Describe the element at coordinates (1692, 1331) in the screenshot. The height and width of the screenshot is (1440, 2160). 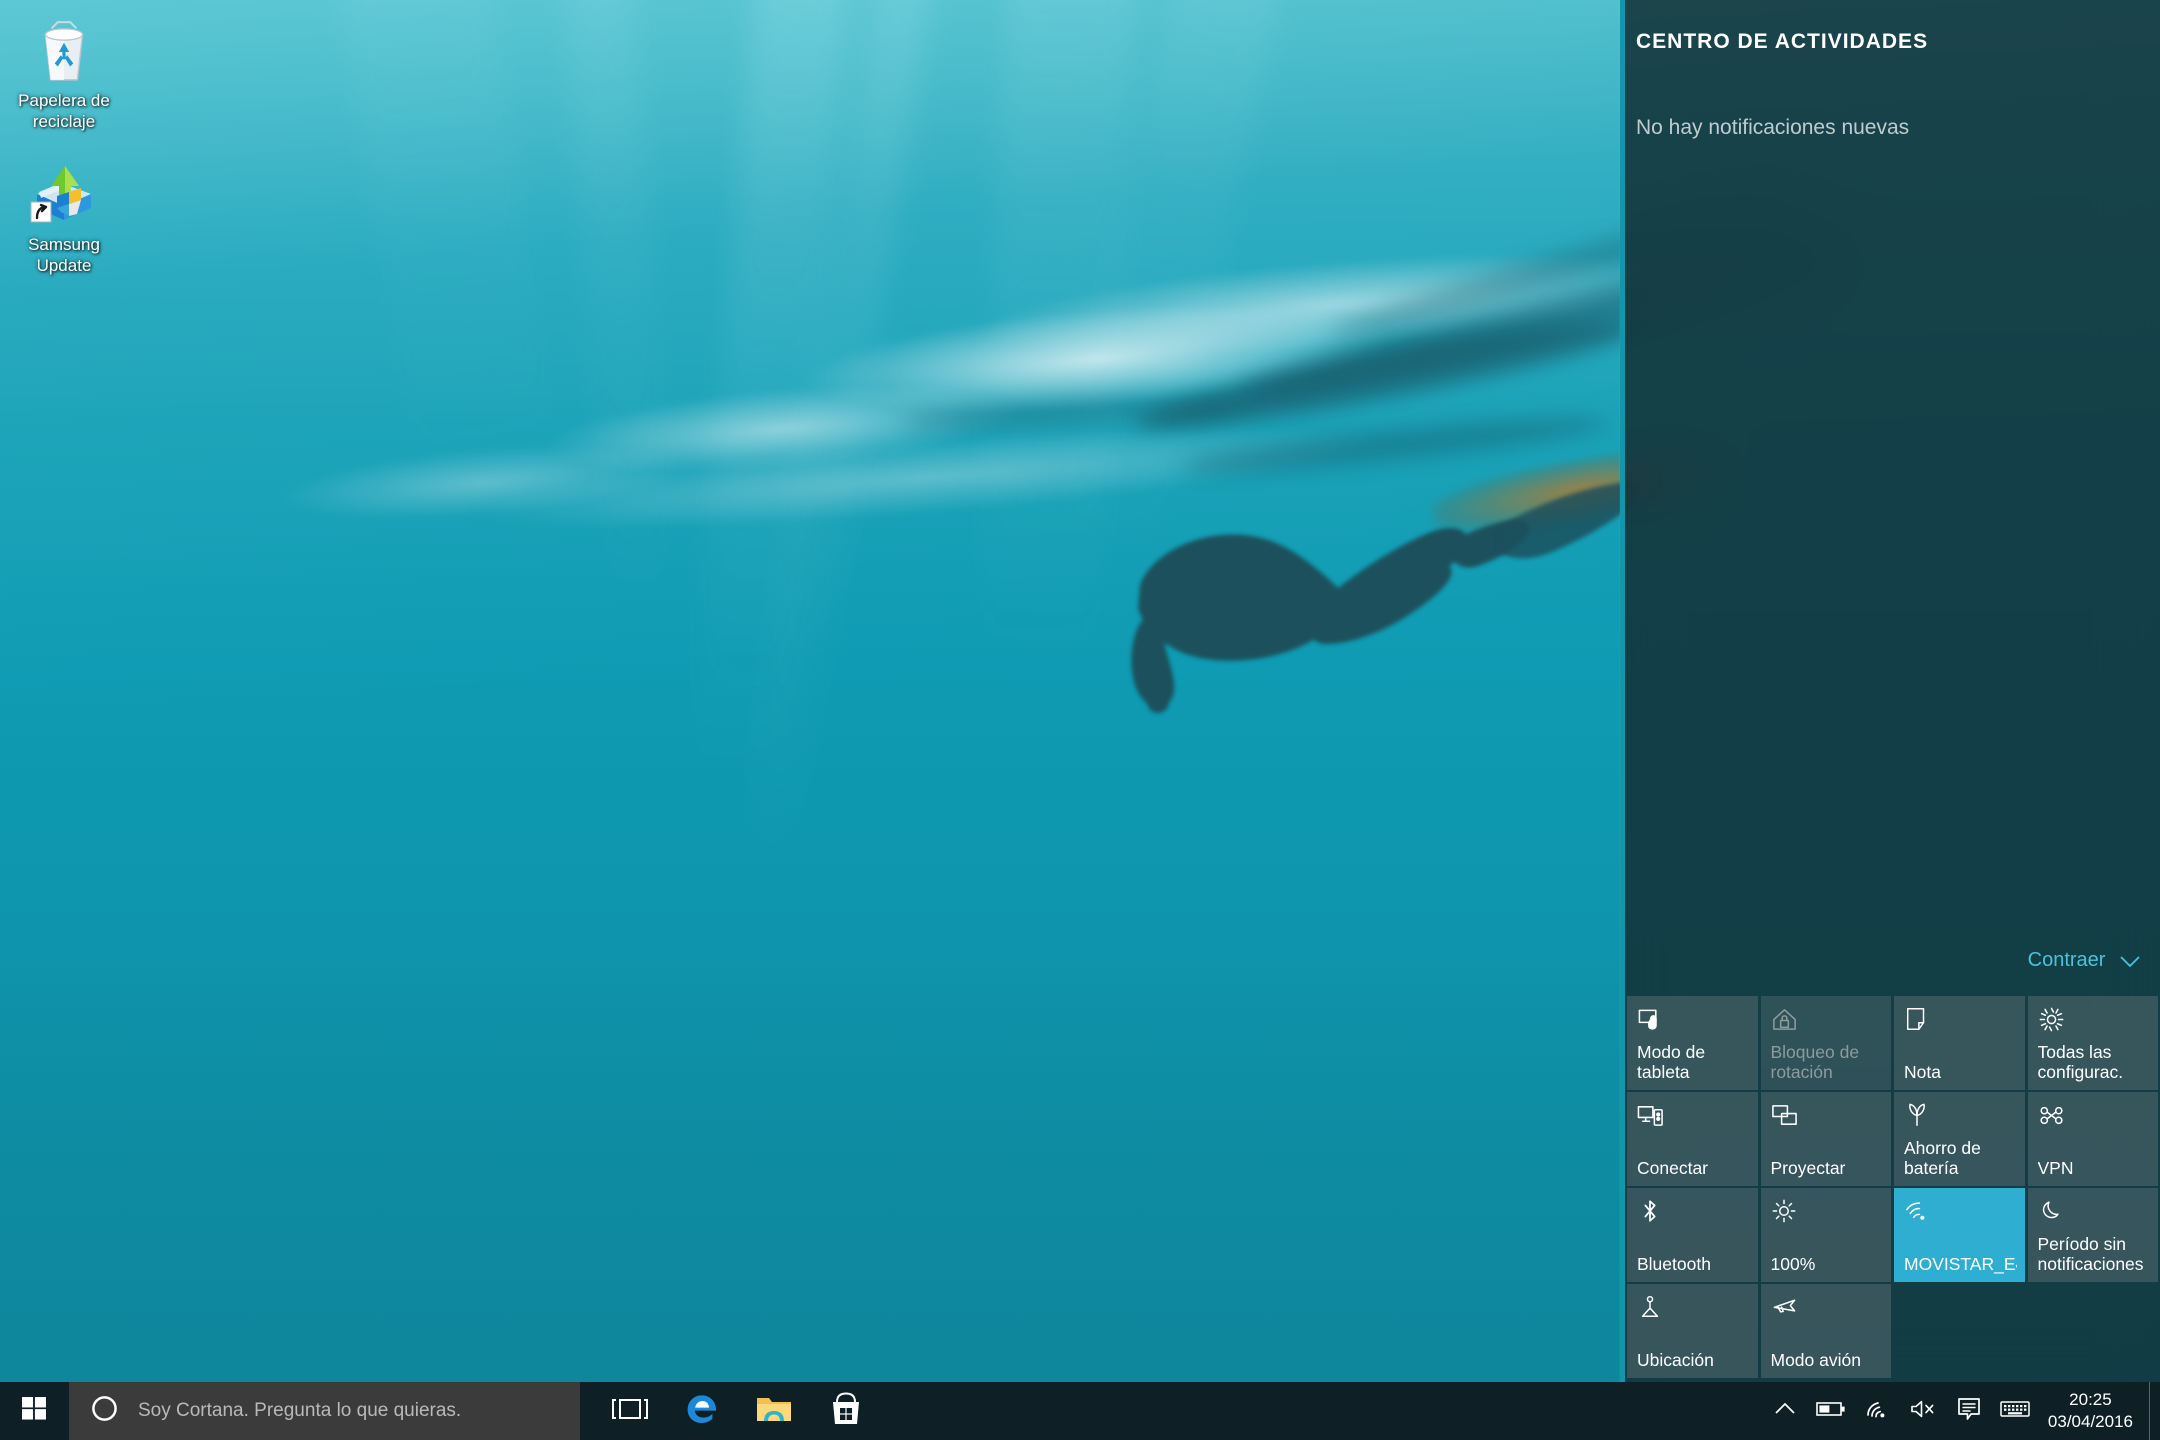
I see `quick-action-tile-location: Ubicación` at that location.